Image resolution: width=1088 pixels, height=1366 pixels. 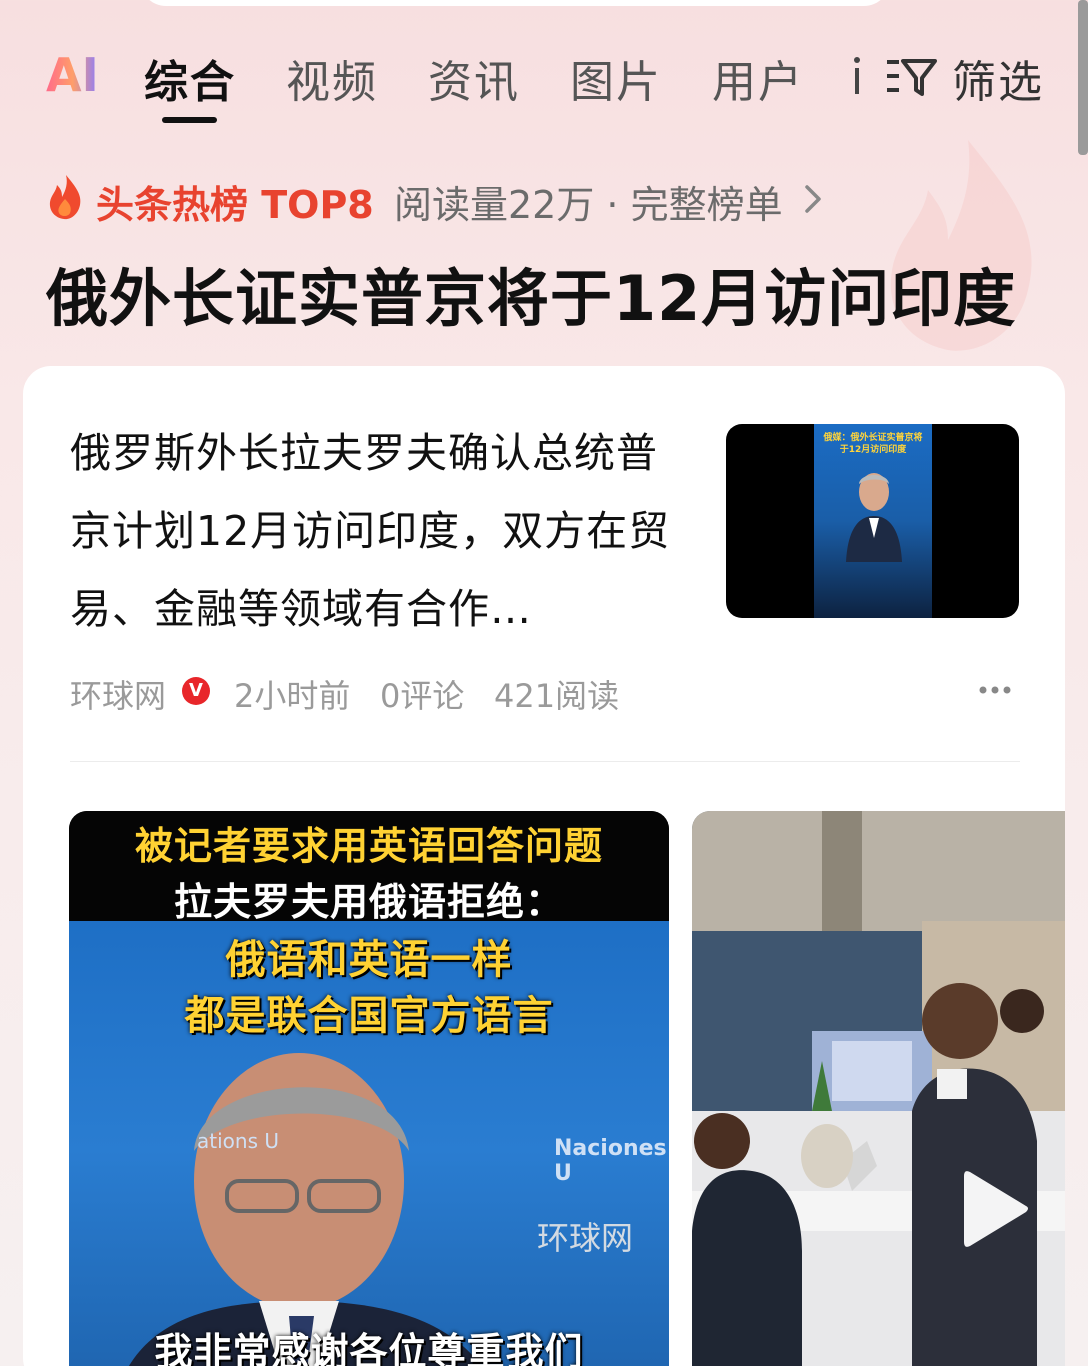 I want to click on video-caption: 被记者要求用英语回答问题, so click(x=368, y=846).